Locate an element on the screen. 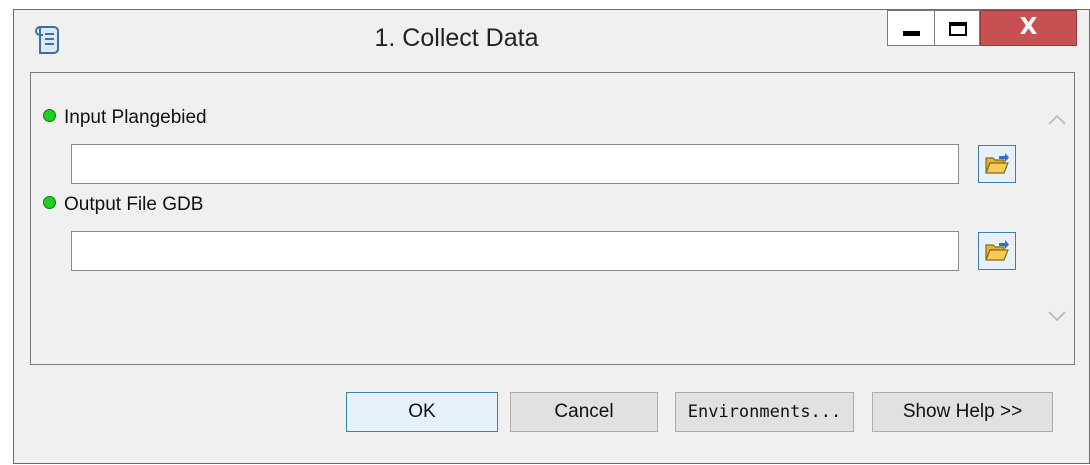 The image size is (1090, 465). input-plangebied-field is located at coordinates (515, 164).